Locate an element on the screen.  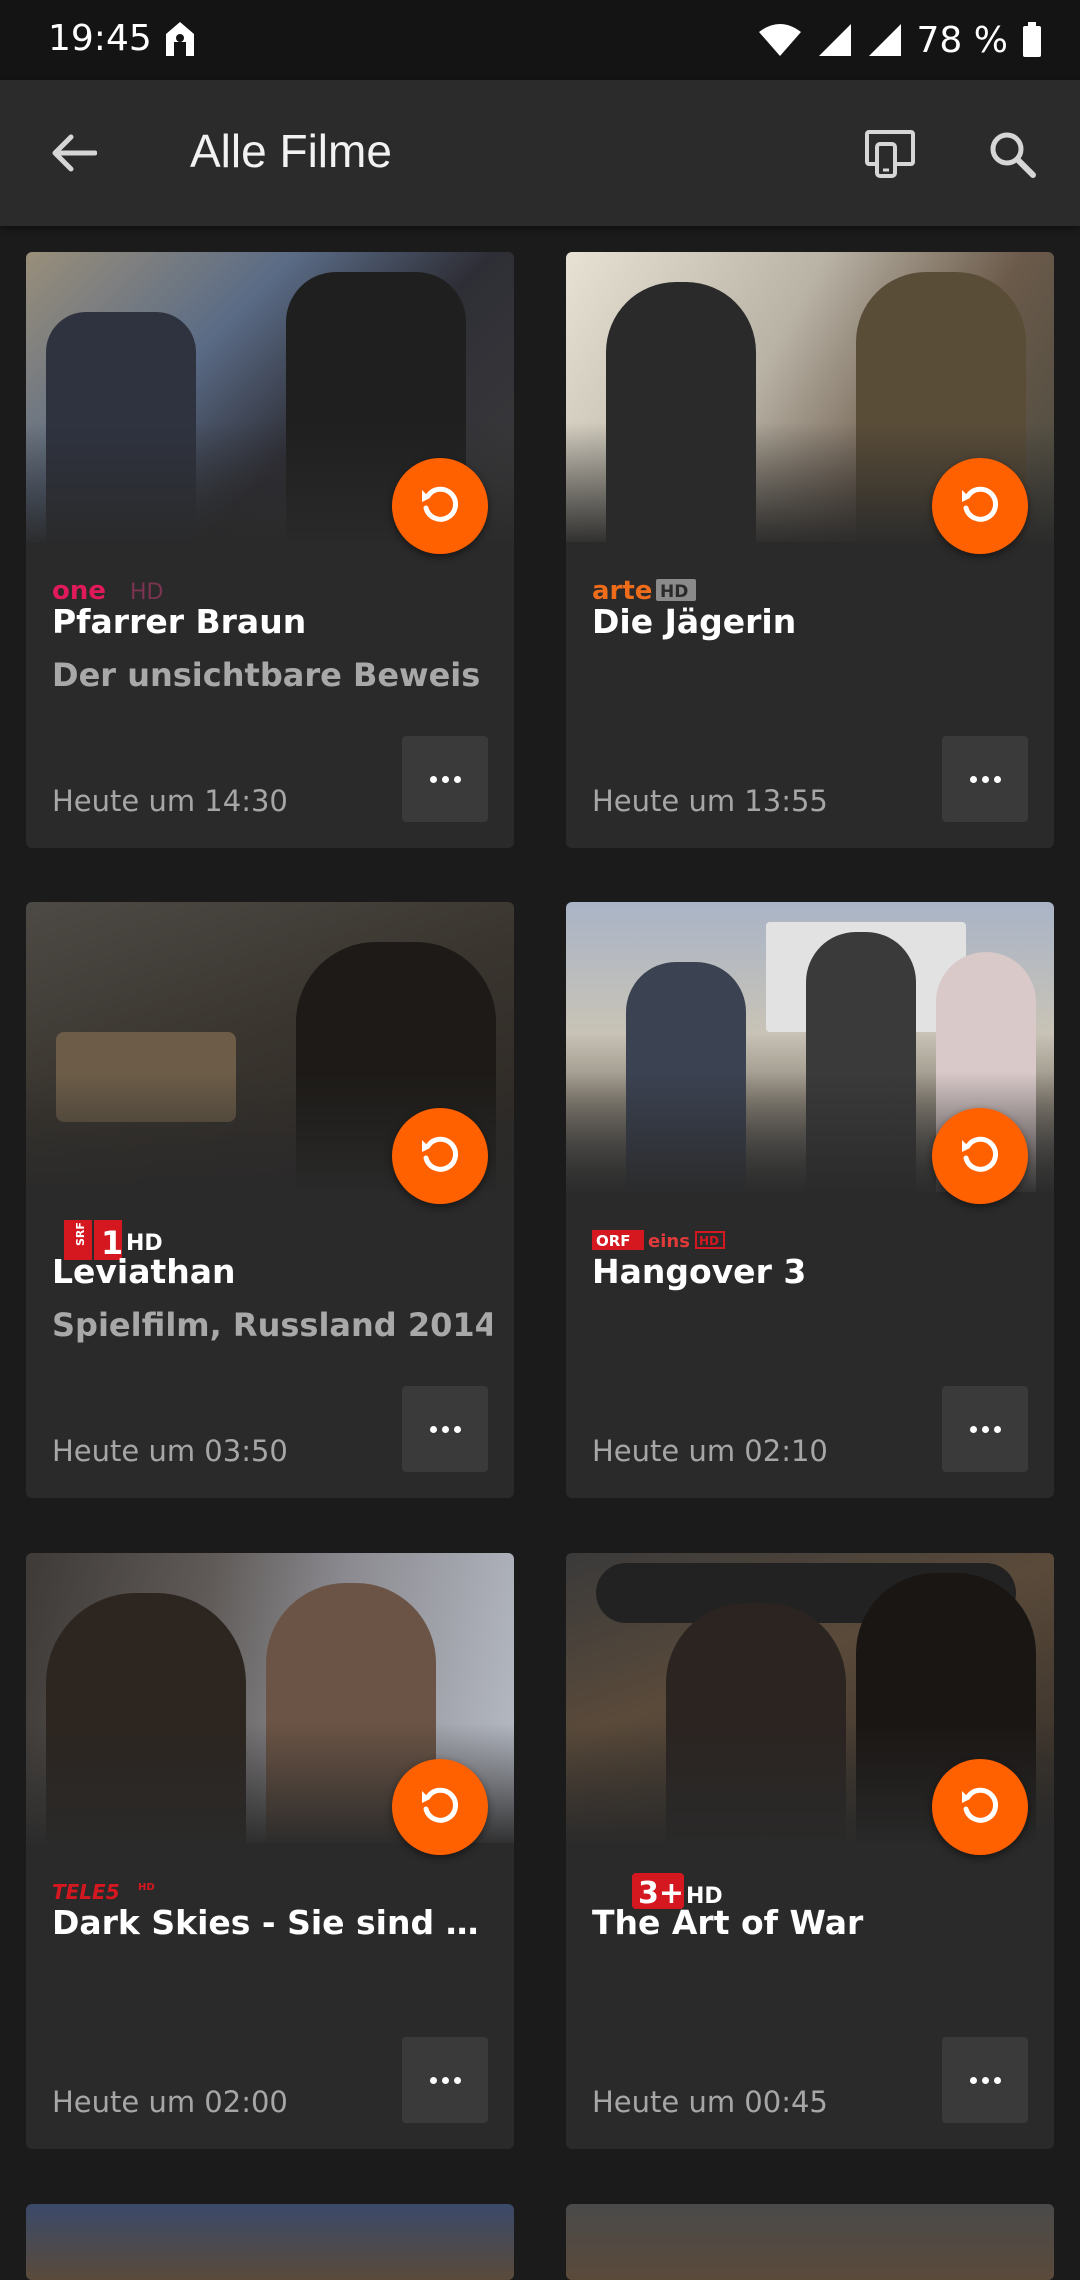
arrow-back-icon is located at coordinates (74, 153).